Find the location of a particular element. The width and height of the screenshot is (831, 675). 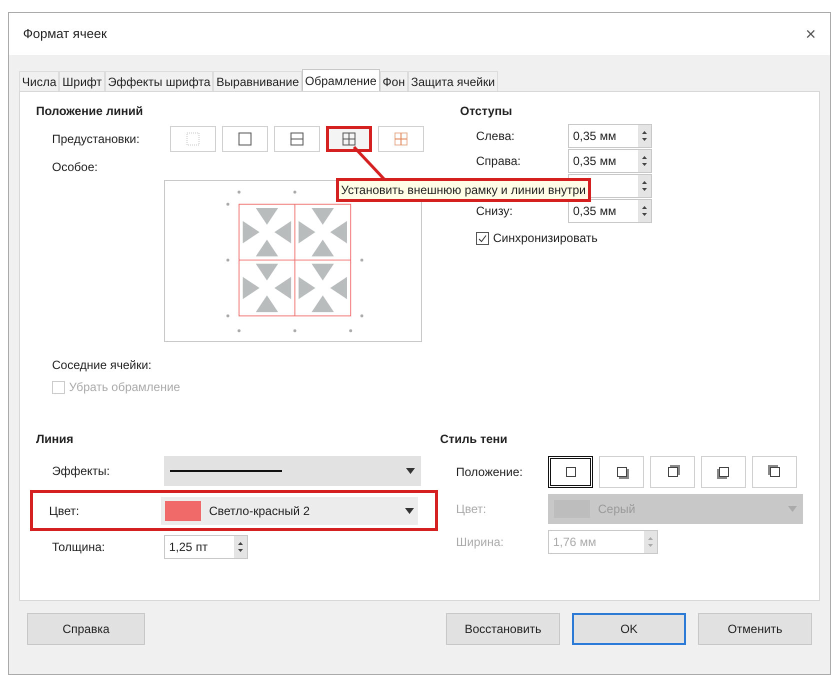

spin-field: 1,25 пт is located at coordinates (206, 547).